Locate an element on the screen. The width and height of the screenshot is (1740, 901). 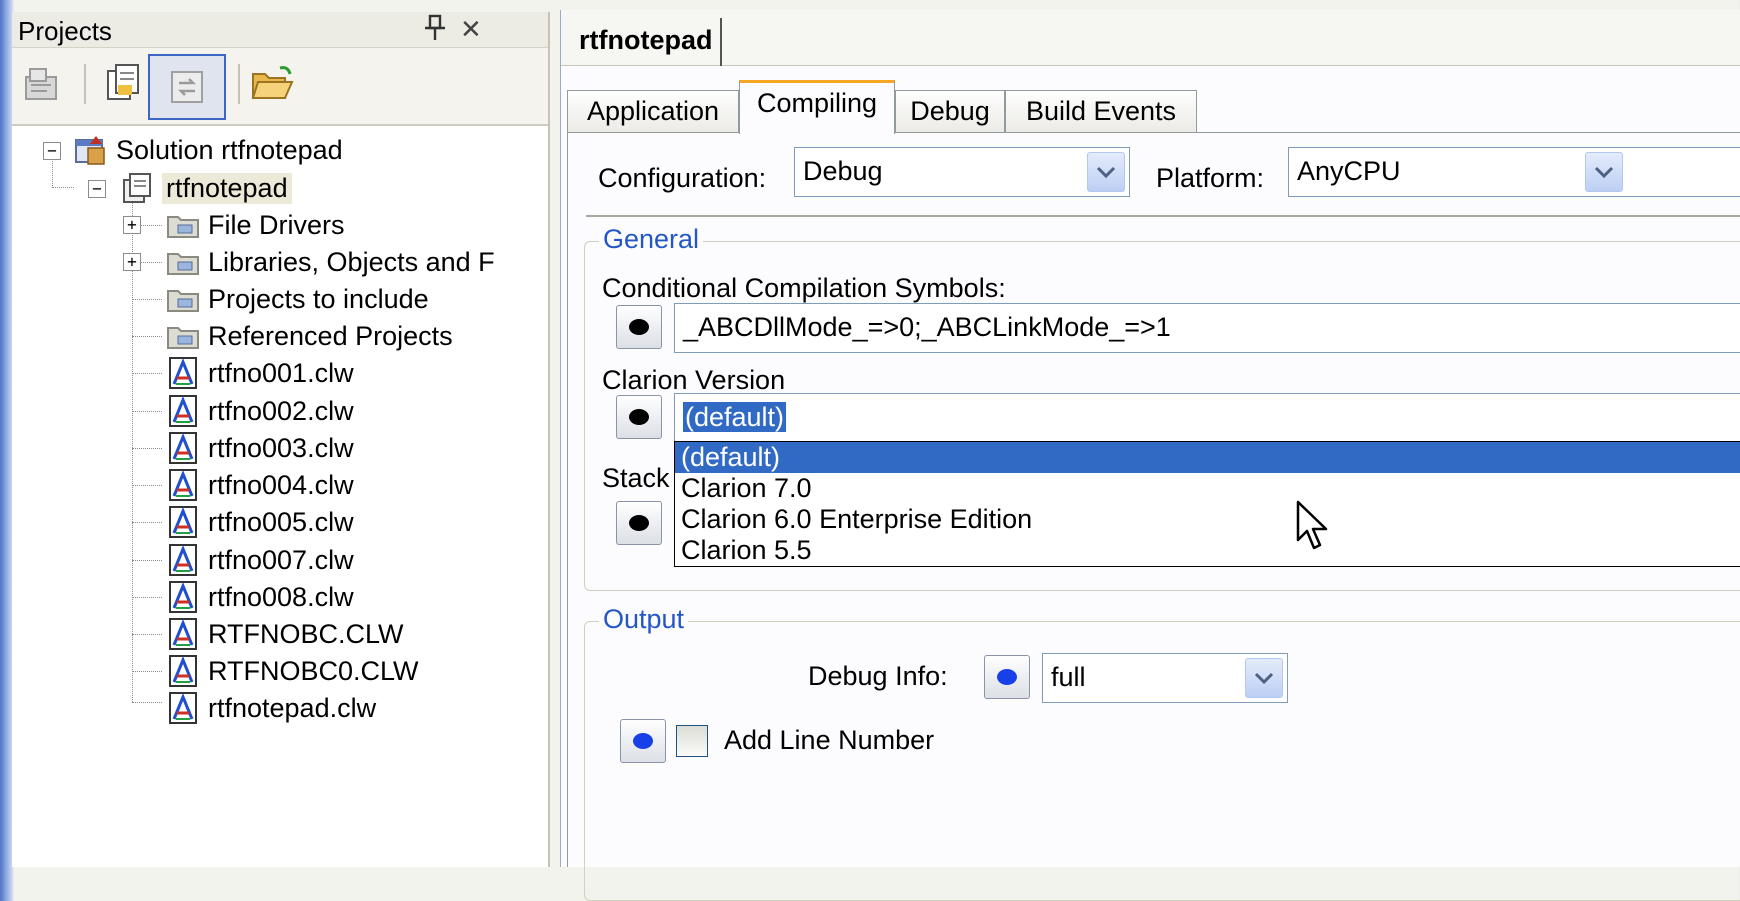
tree-item-label: rtfno005.clw is located at coordinates (281, 521).